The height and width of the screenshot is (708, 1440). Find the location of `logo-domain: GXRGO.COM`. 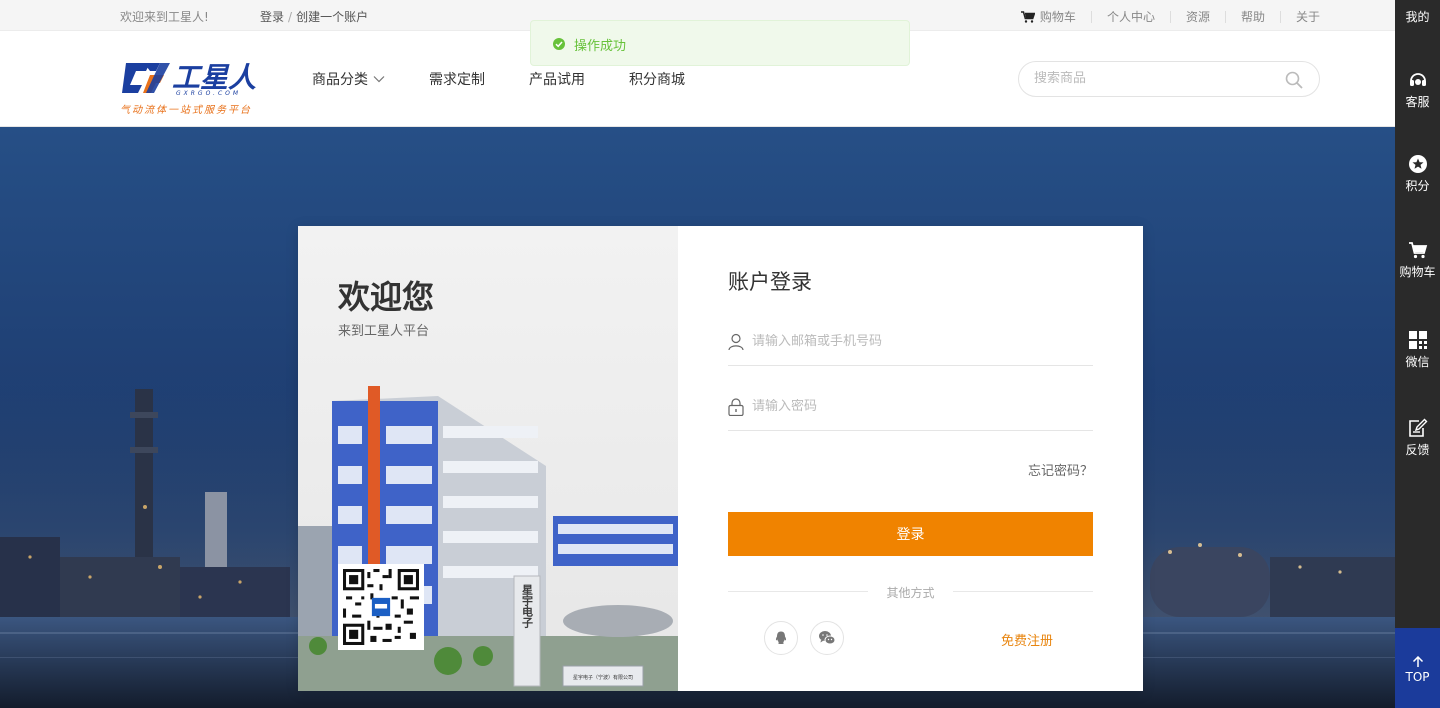

logo-domain: GXRGO.COM is located at coordinates (208, 93).